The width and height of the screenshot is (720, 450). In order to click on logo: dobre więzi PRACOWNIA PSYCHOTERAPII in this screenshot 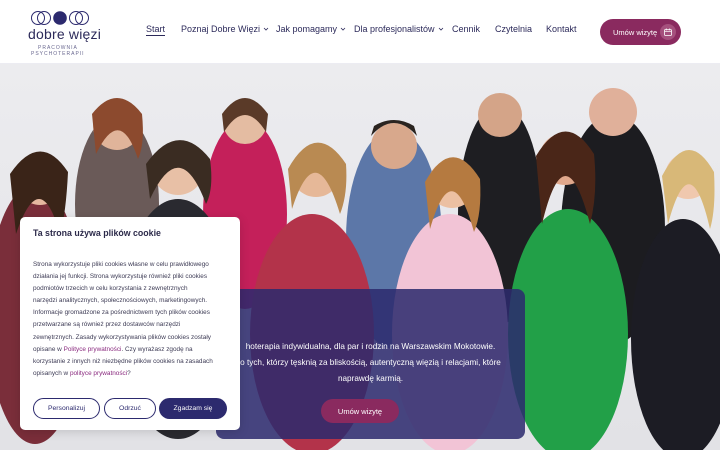, I will do `click(65, 33)`.